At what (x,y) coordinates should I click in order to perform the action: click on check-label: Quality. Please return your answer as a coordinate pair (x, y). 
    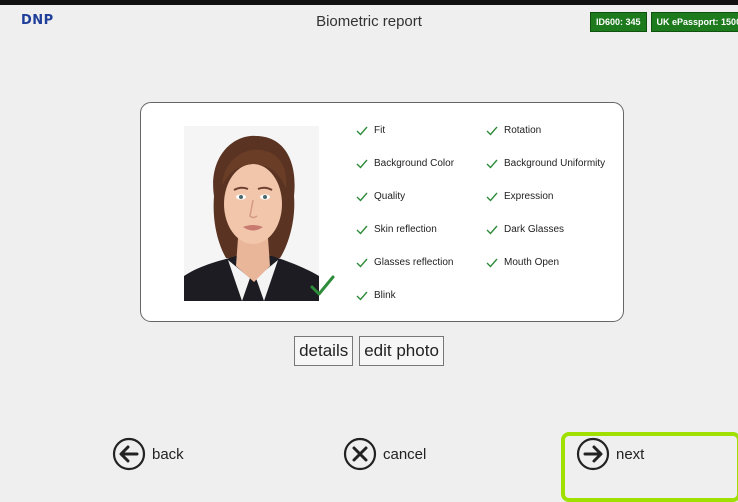
    Looking at the image, I should click on (390, 196).